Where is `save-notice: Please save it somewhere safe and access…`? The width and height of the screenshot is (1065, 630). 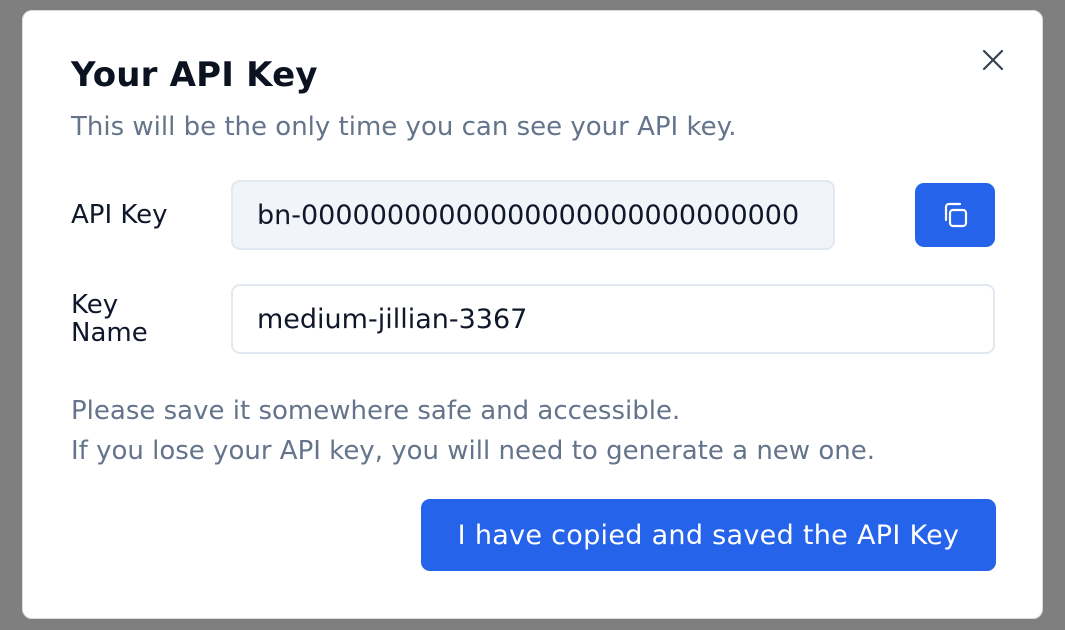 save-notice: Please save it somewhere safe and access… is located at coordinates (473, 431).